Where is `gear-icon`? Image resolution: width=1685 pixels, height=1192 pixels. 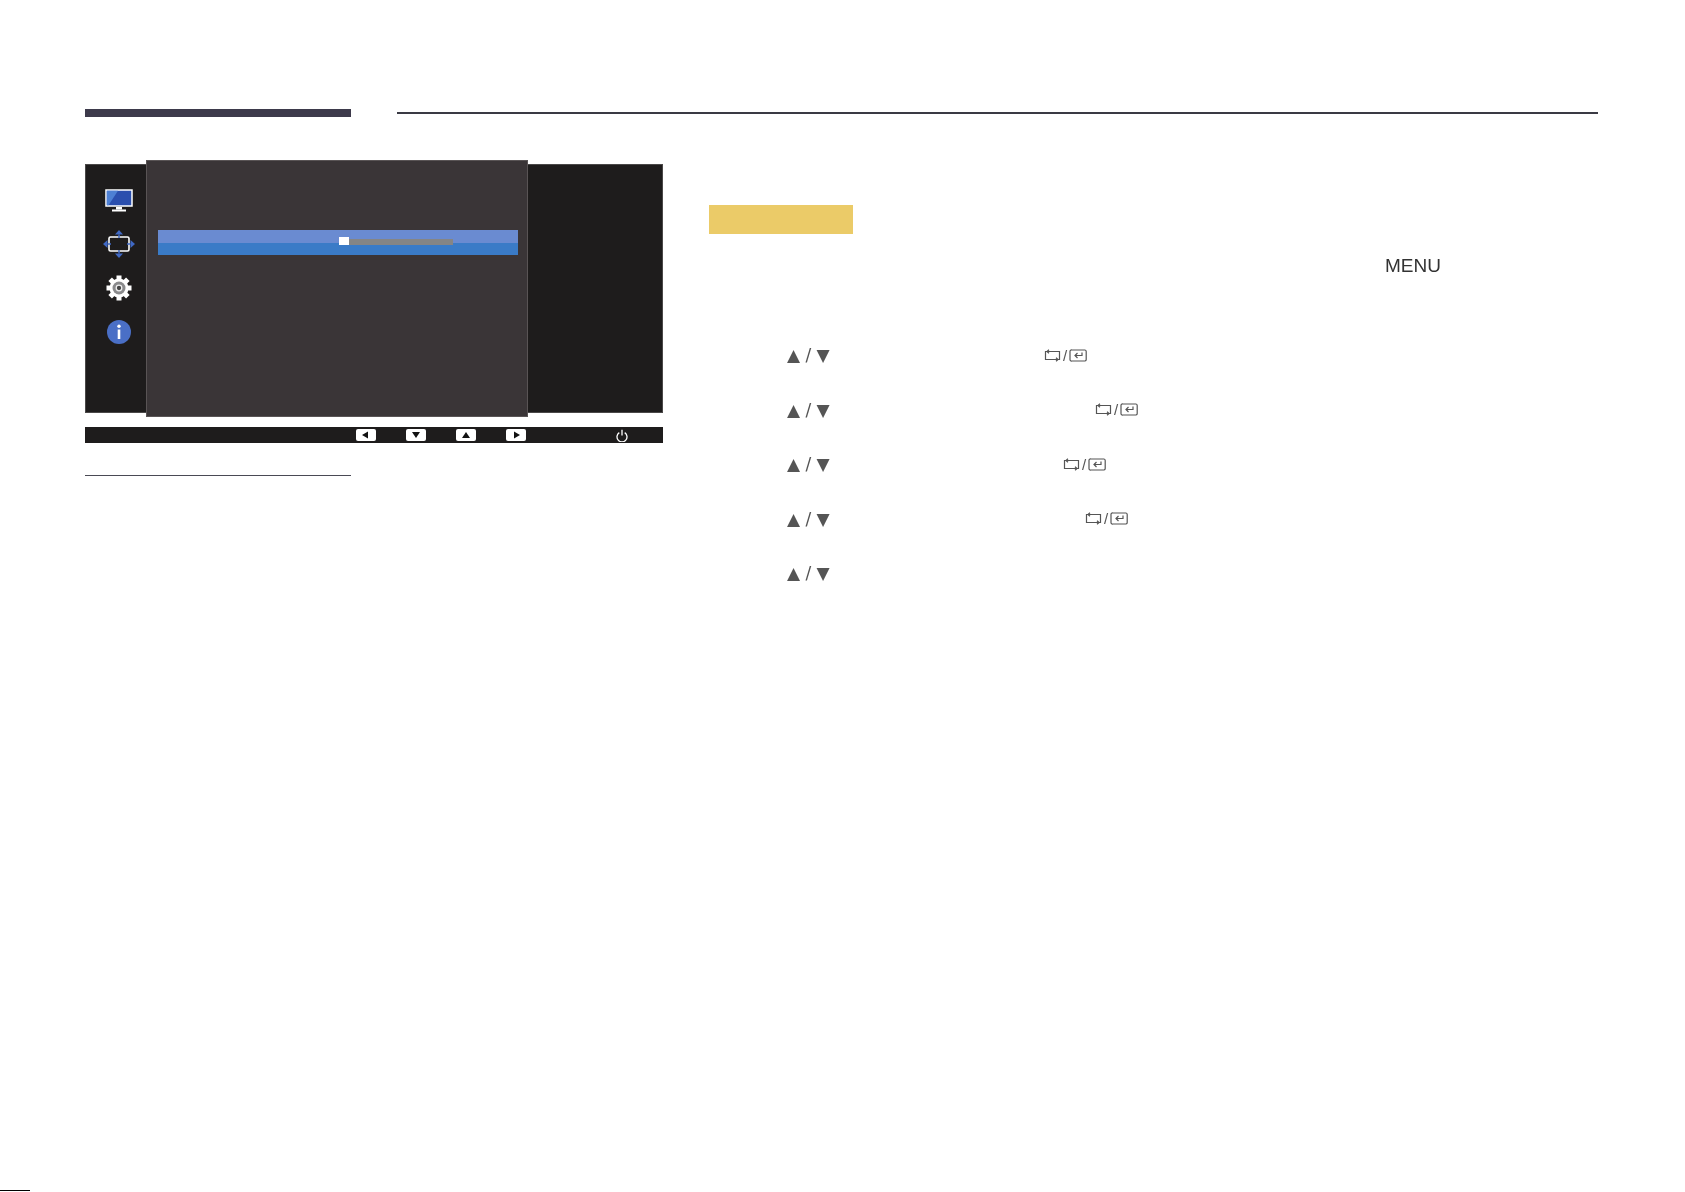
gear-icon is located at coordinates (119, 288).